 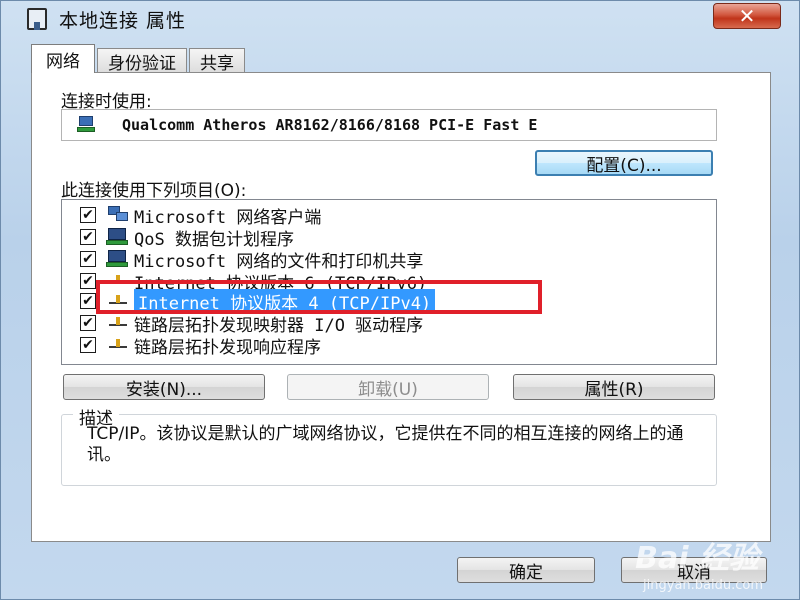 What do you see at coordinates (388, 387) in the screenshot?
I see `uninstall-button: 卸载(U)` at bounding box center [388, 387].